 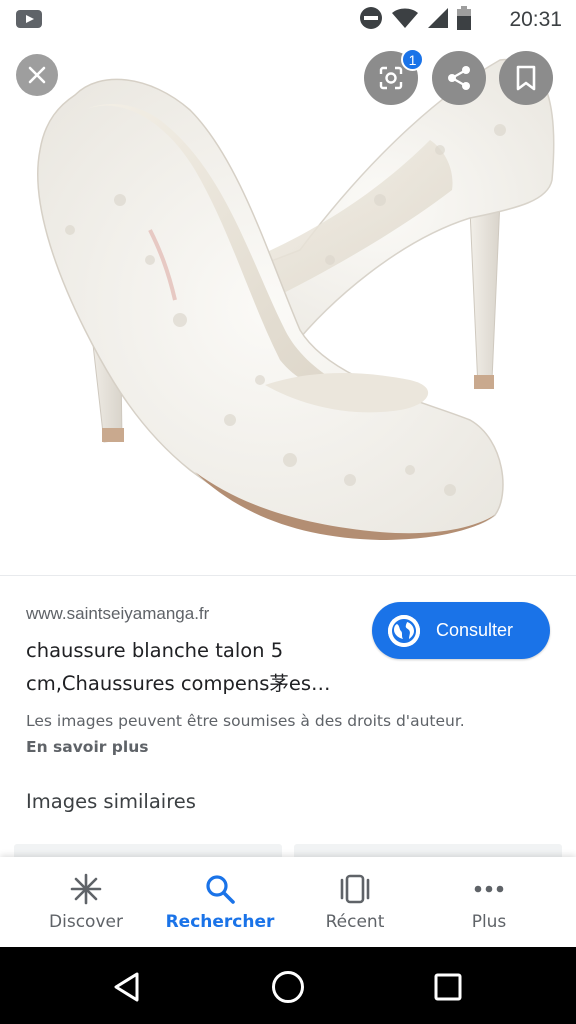 I want to click on more-dots-icon, so click(x=489, y=889).